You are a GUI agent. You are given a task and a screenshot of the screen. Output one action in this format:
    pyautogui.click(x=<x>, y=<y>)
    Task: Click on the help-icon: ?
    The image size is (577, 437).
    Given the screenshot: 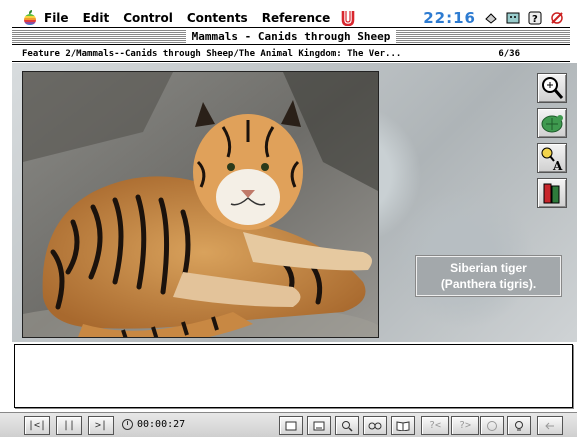 What is the action you would take?
    pyautogui.click(x=535, y=18)
    